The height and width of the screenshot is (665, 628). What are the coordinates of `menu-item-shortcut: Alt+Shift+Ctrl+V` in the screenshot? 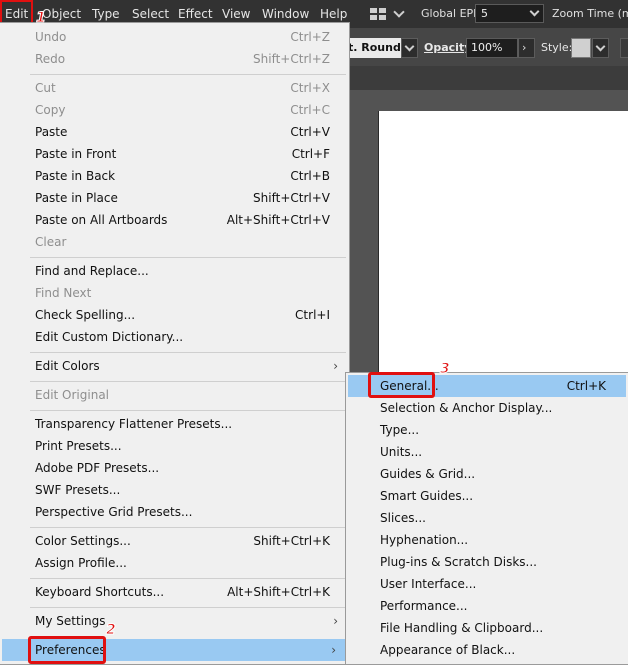 It's located at (278, 220).